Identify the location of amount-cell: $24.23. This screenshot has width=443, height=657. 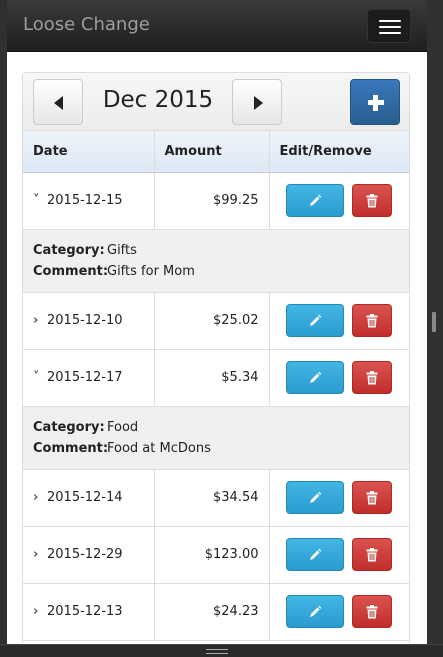
(212, 612).